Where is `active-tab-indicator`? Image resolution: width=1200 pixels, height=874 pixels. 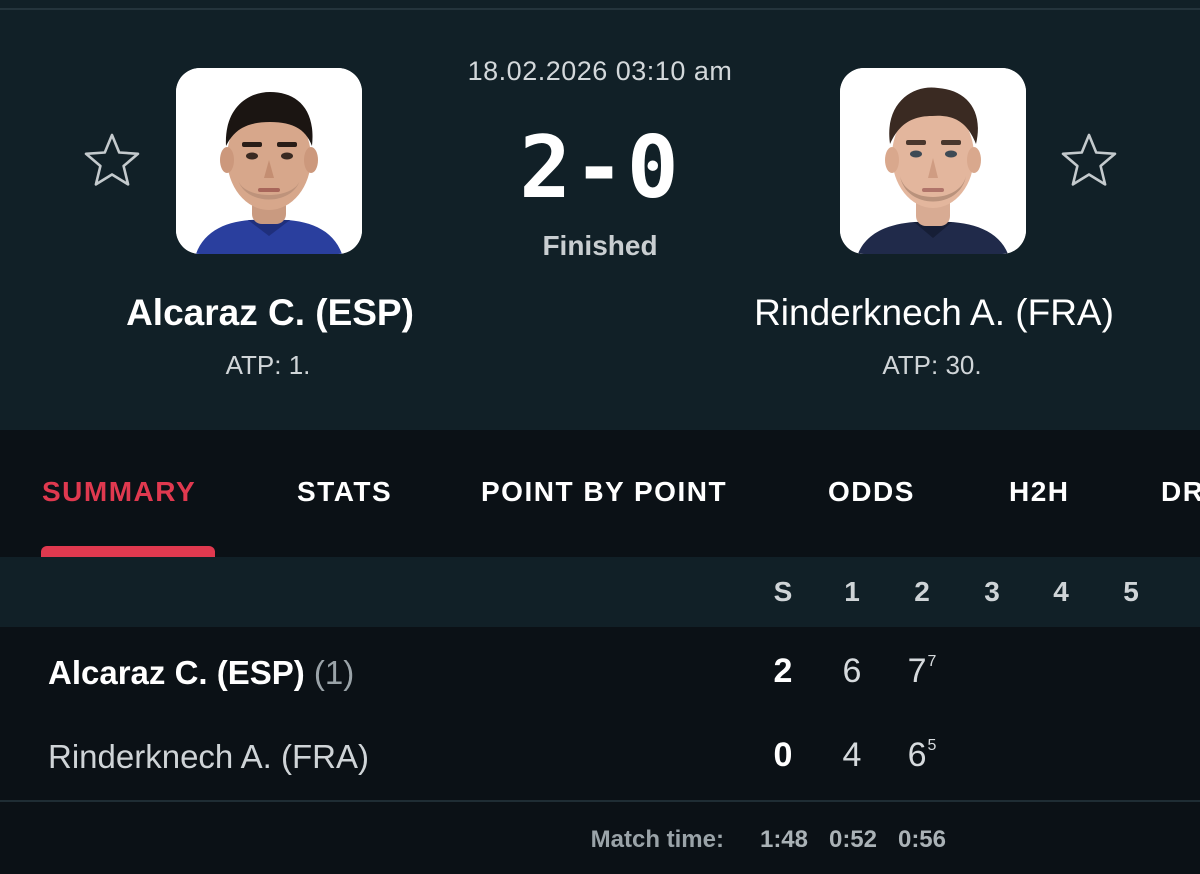 active-tab-indicator is located at coordinates (128, 551).